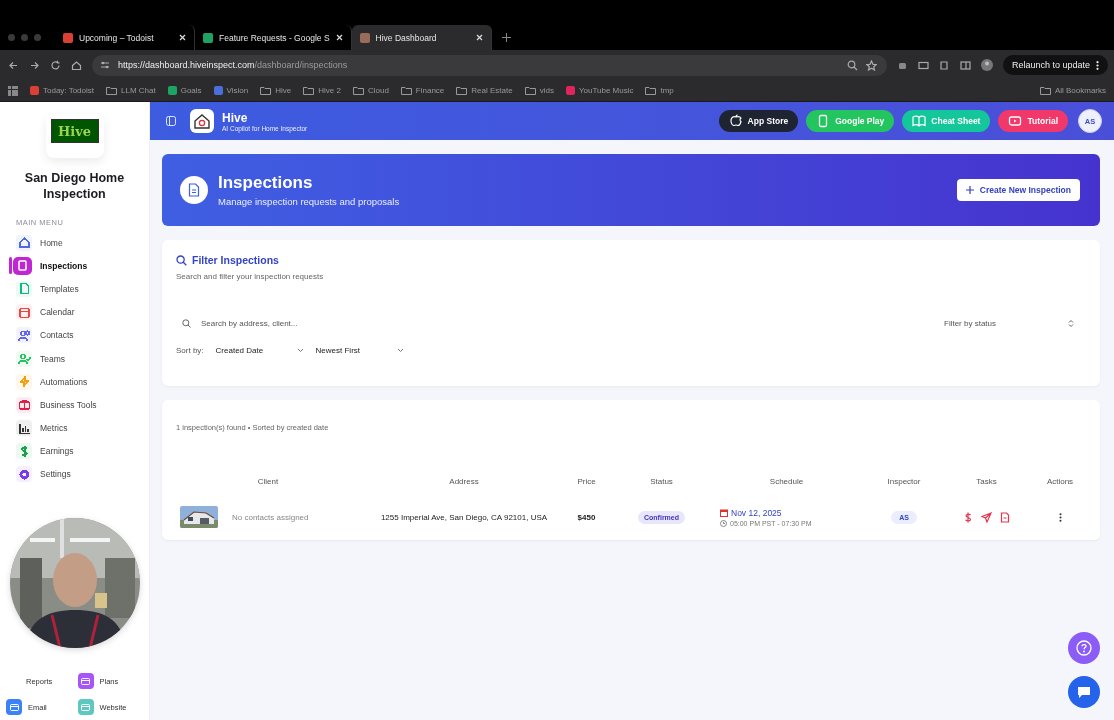 The width and height of the screenshot is (1114, 720). Describe the element at coordinates (1072, 90) in the screenshot. I see `all-bookmarks: All Bookmarks` at that location.